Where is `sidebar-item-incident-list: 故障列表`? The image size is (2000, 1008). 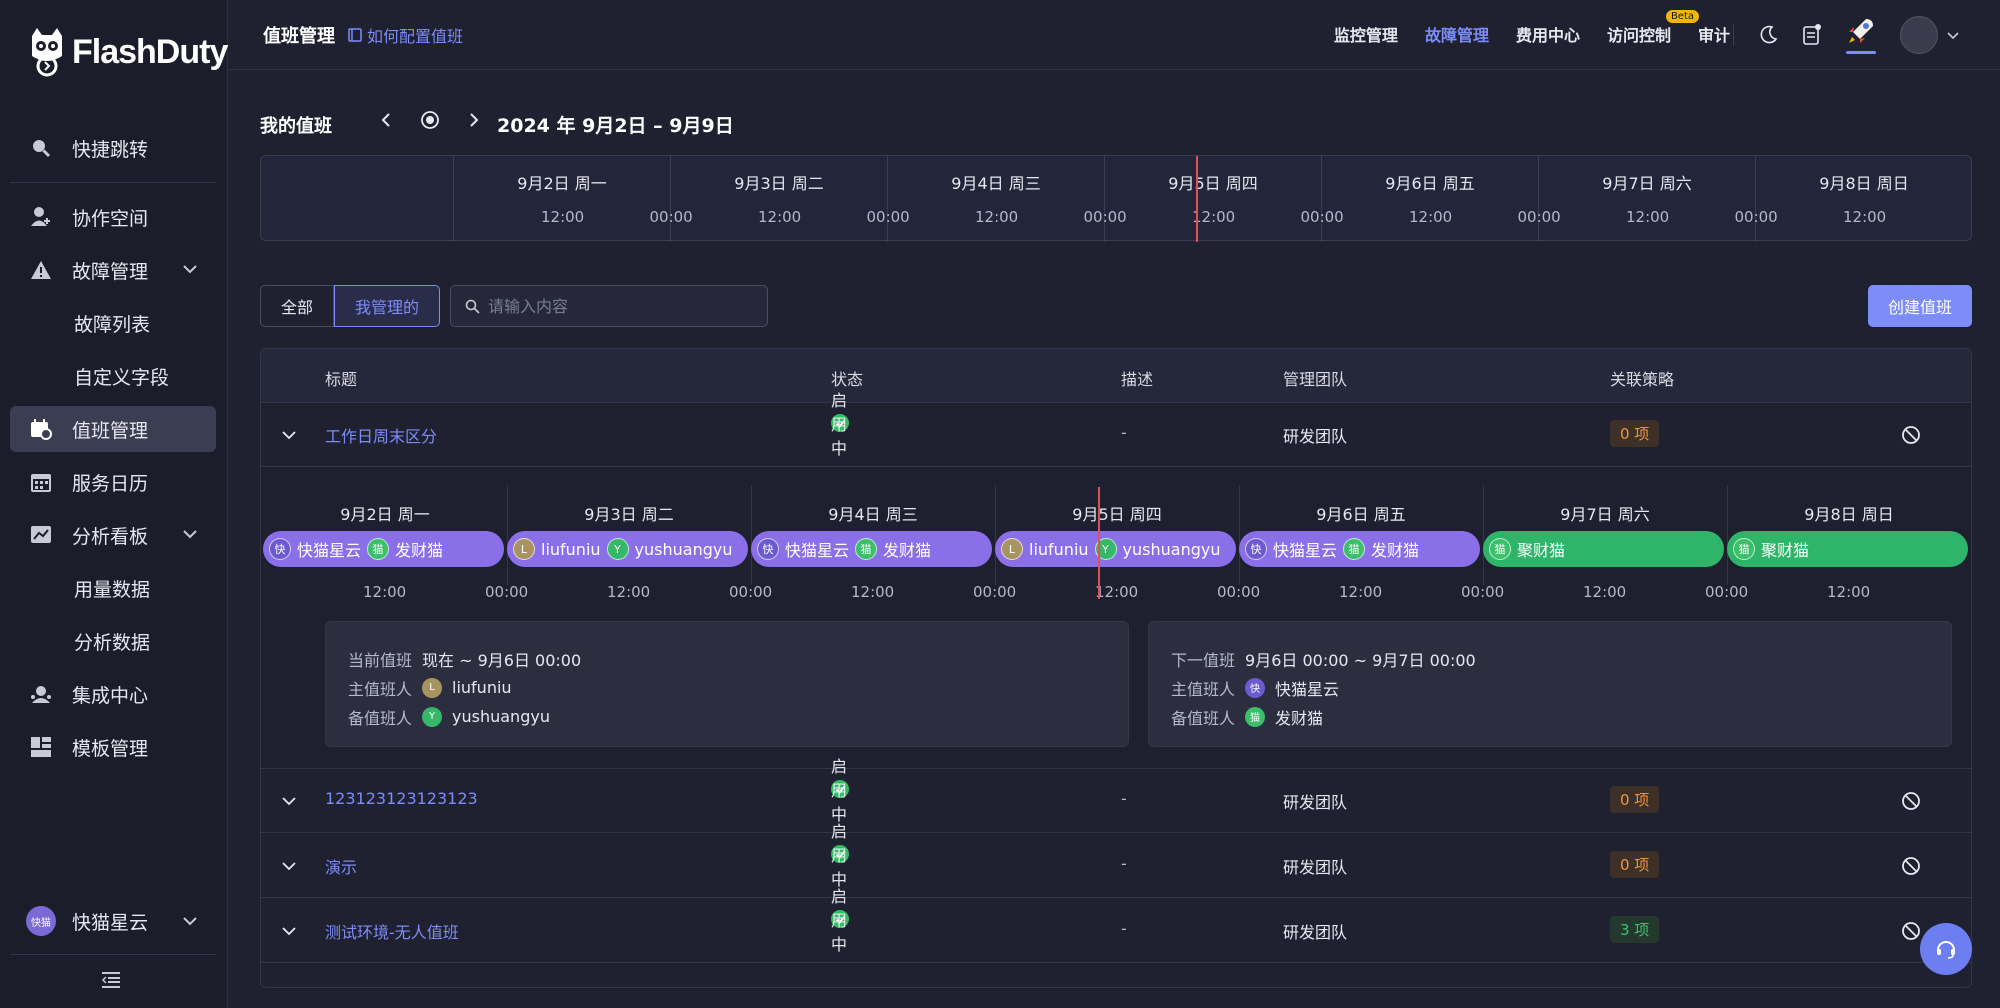
sidebar-item-incident-list: 故障列表 is located at coordinates (113, 323).